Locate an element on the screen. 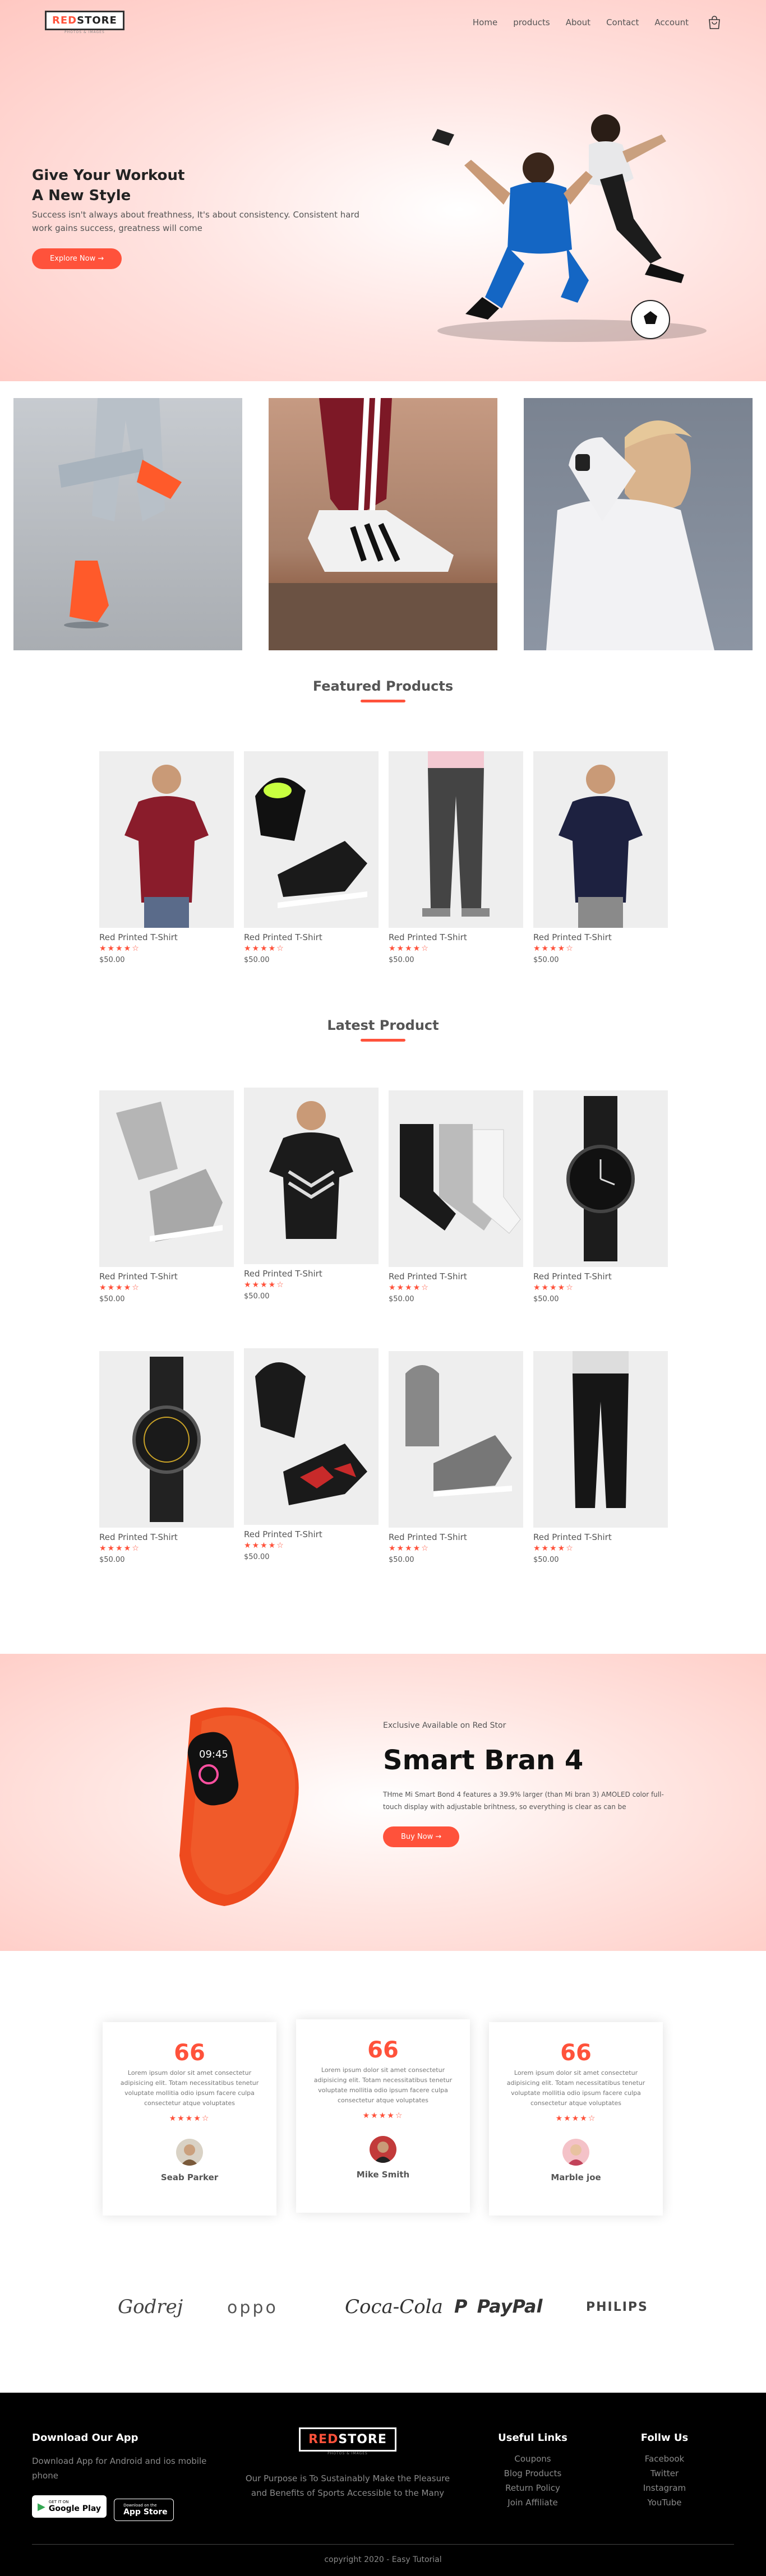 This screenshot has height=2576, width=766. footer-link-return-policy: Return Policy is located at coordinates (533, 2488).